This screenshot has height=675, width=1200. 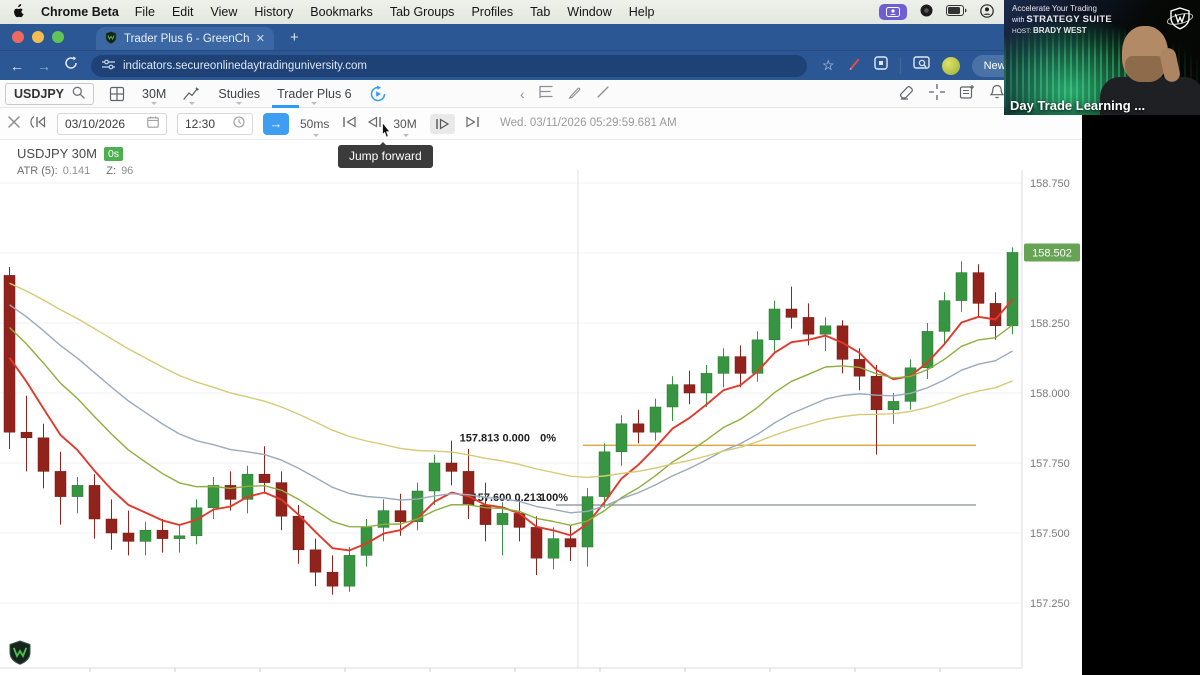 I want to click on menu-item: Help, so click(x=642, y=12).